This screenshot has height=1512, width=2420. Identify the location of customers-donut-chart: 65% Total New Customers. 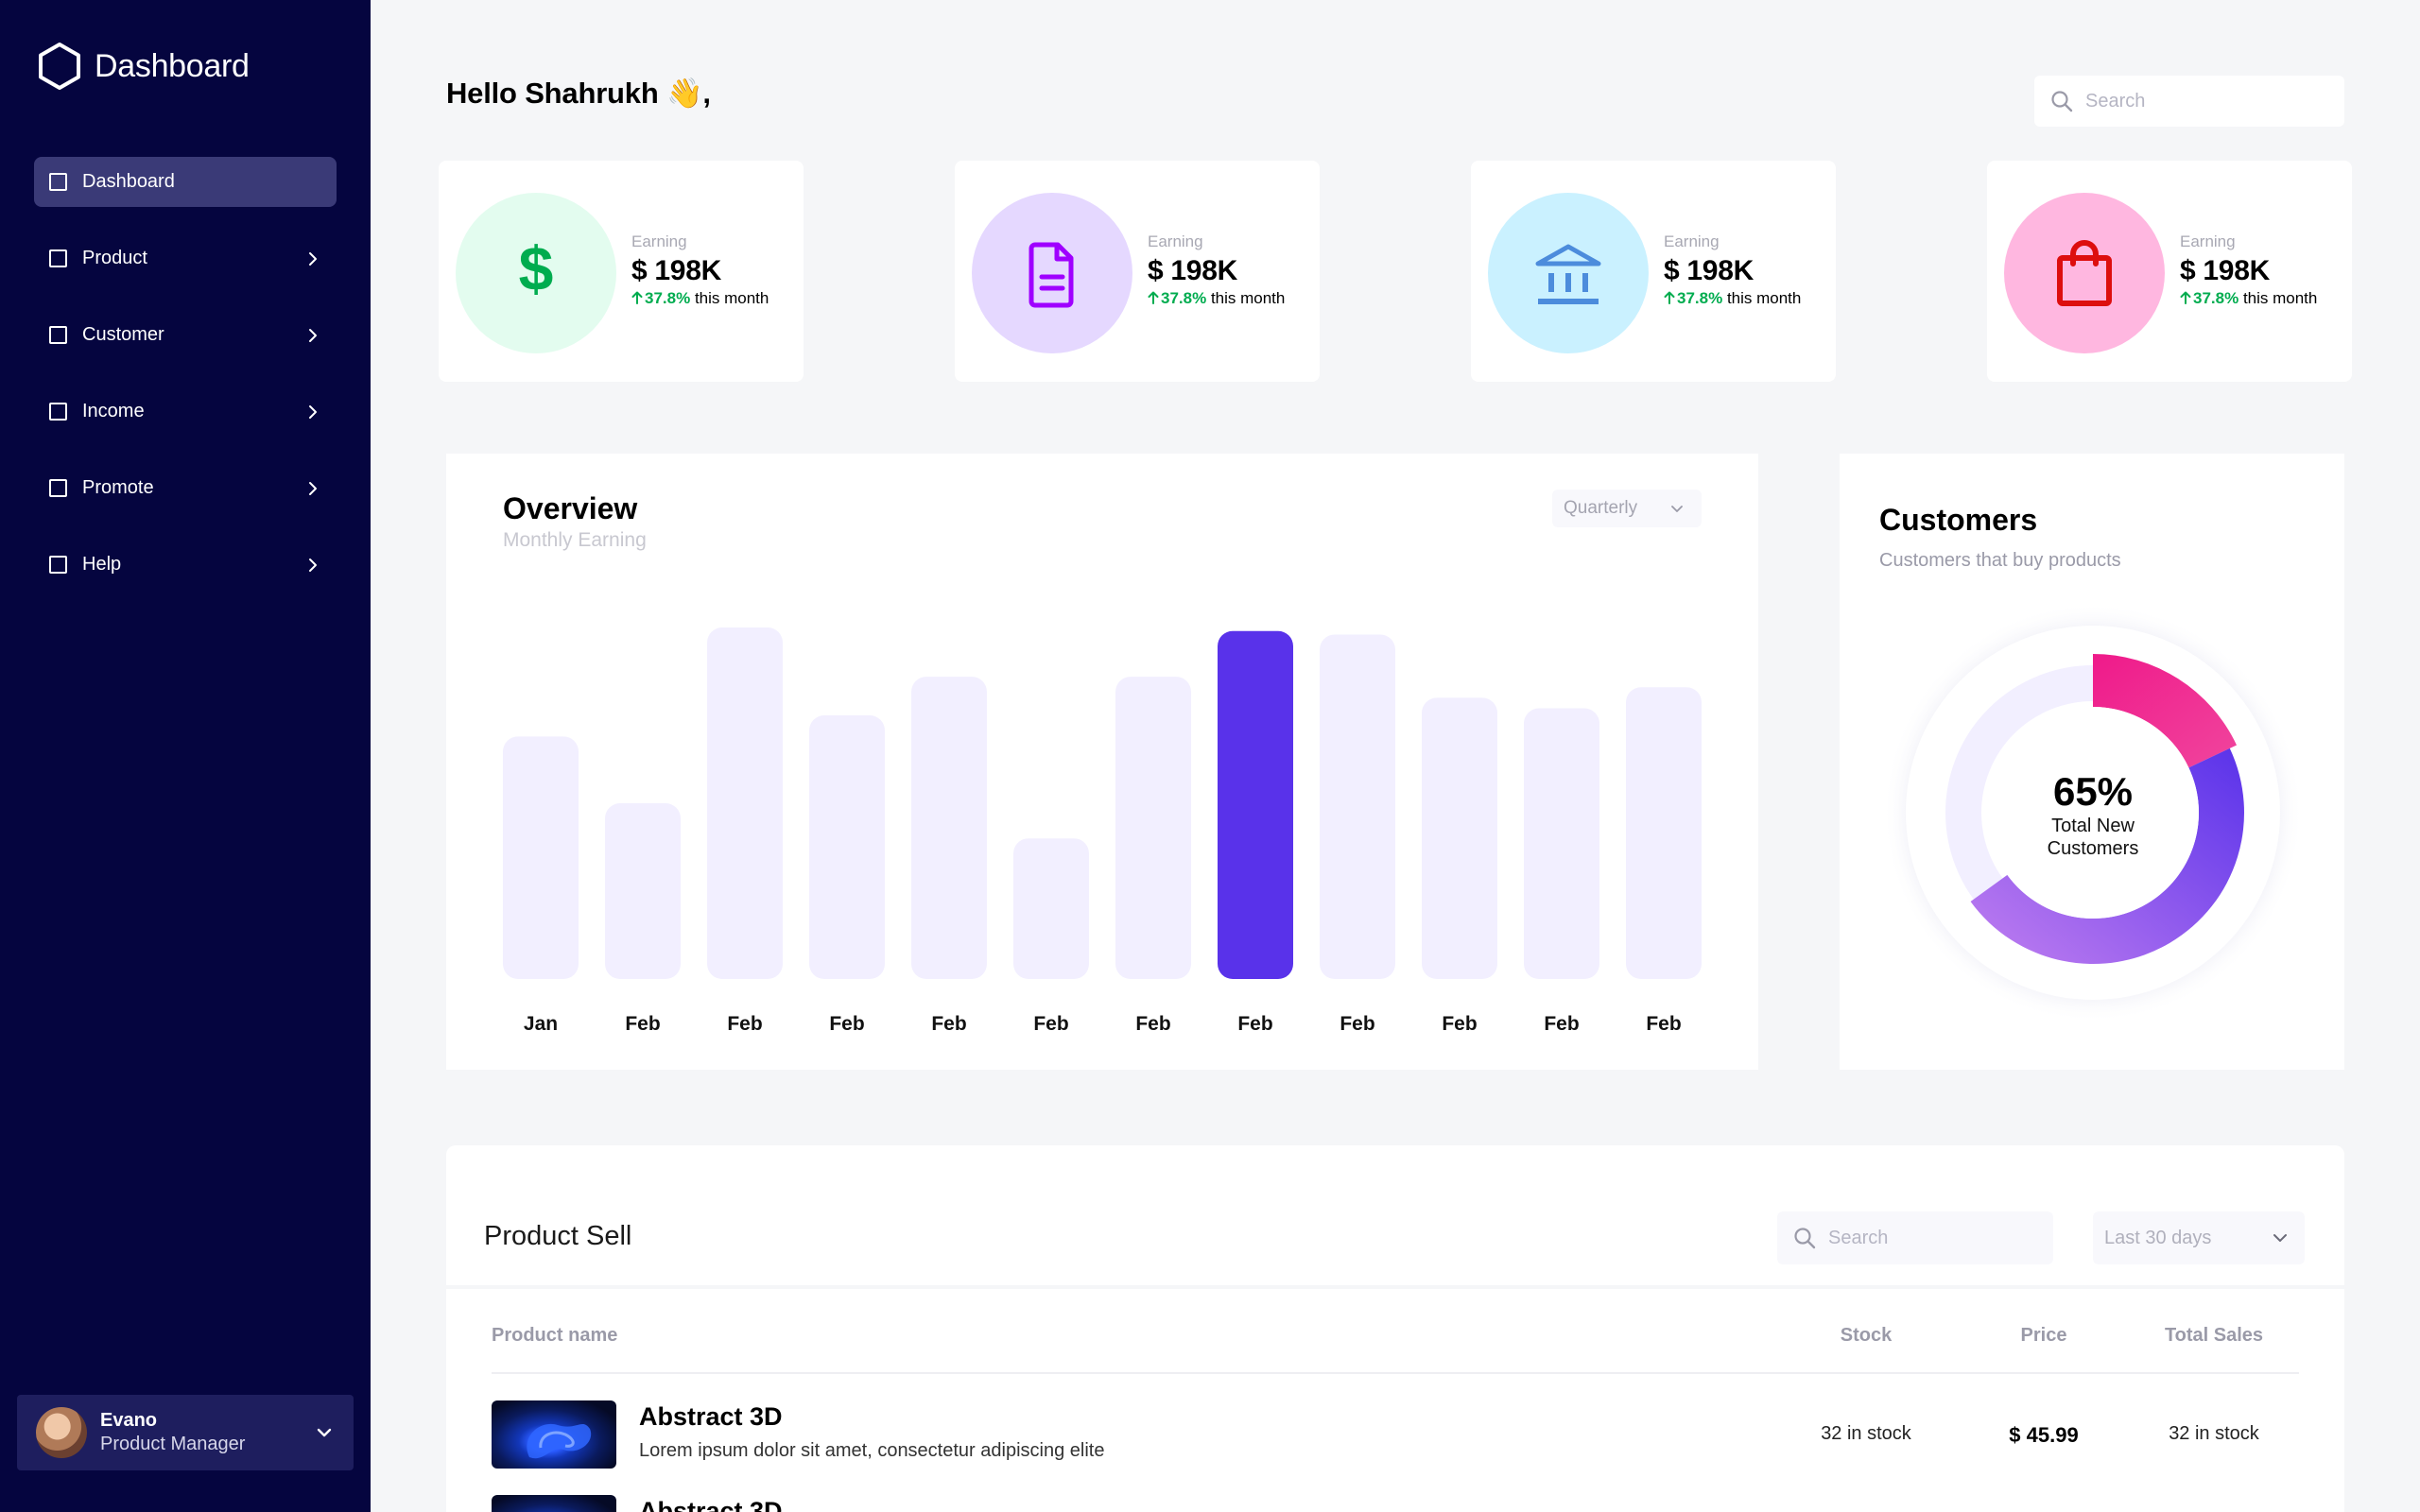
(2093, 812).